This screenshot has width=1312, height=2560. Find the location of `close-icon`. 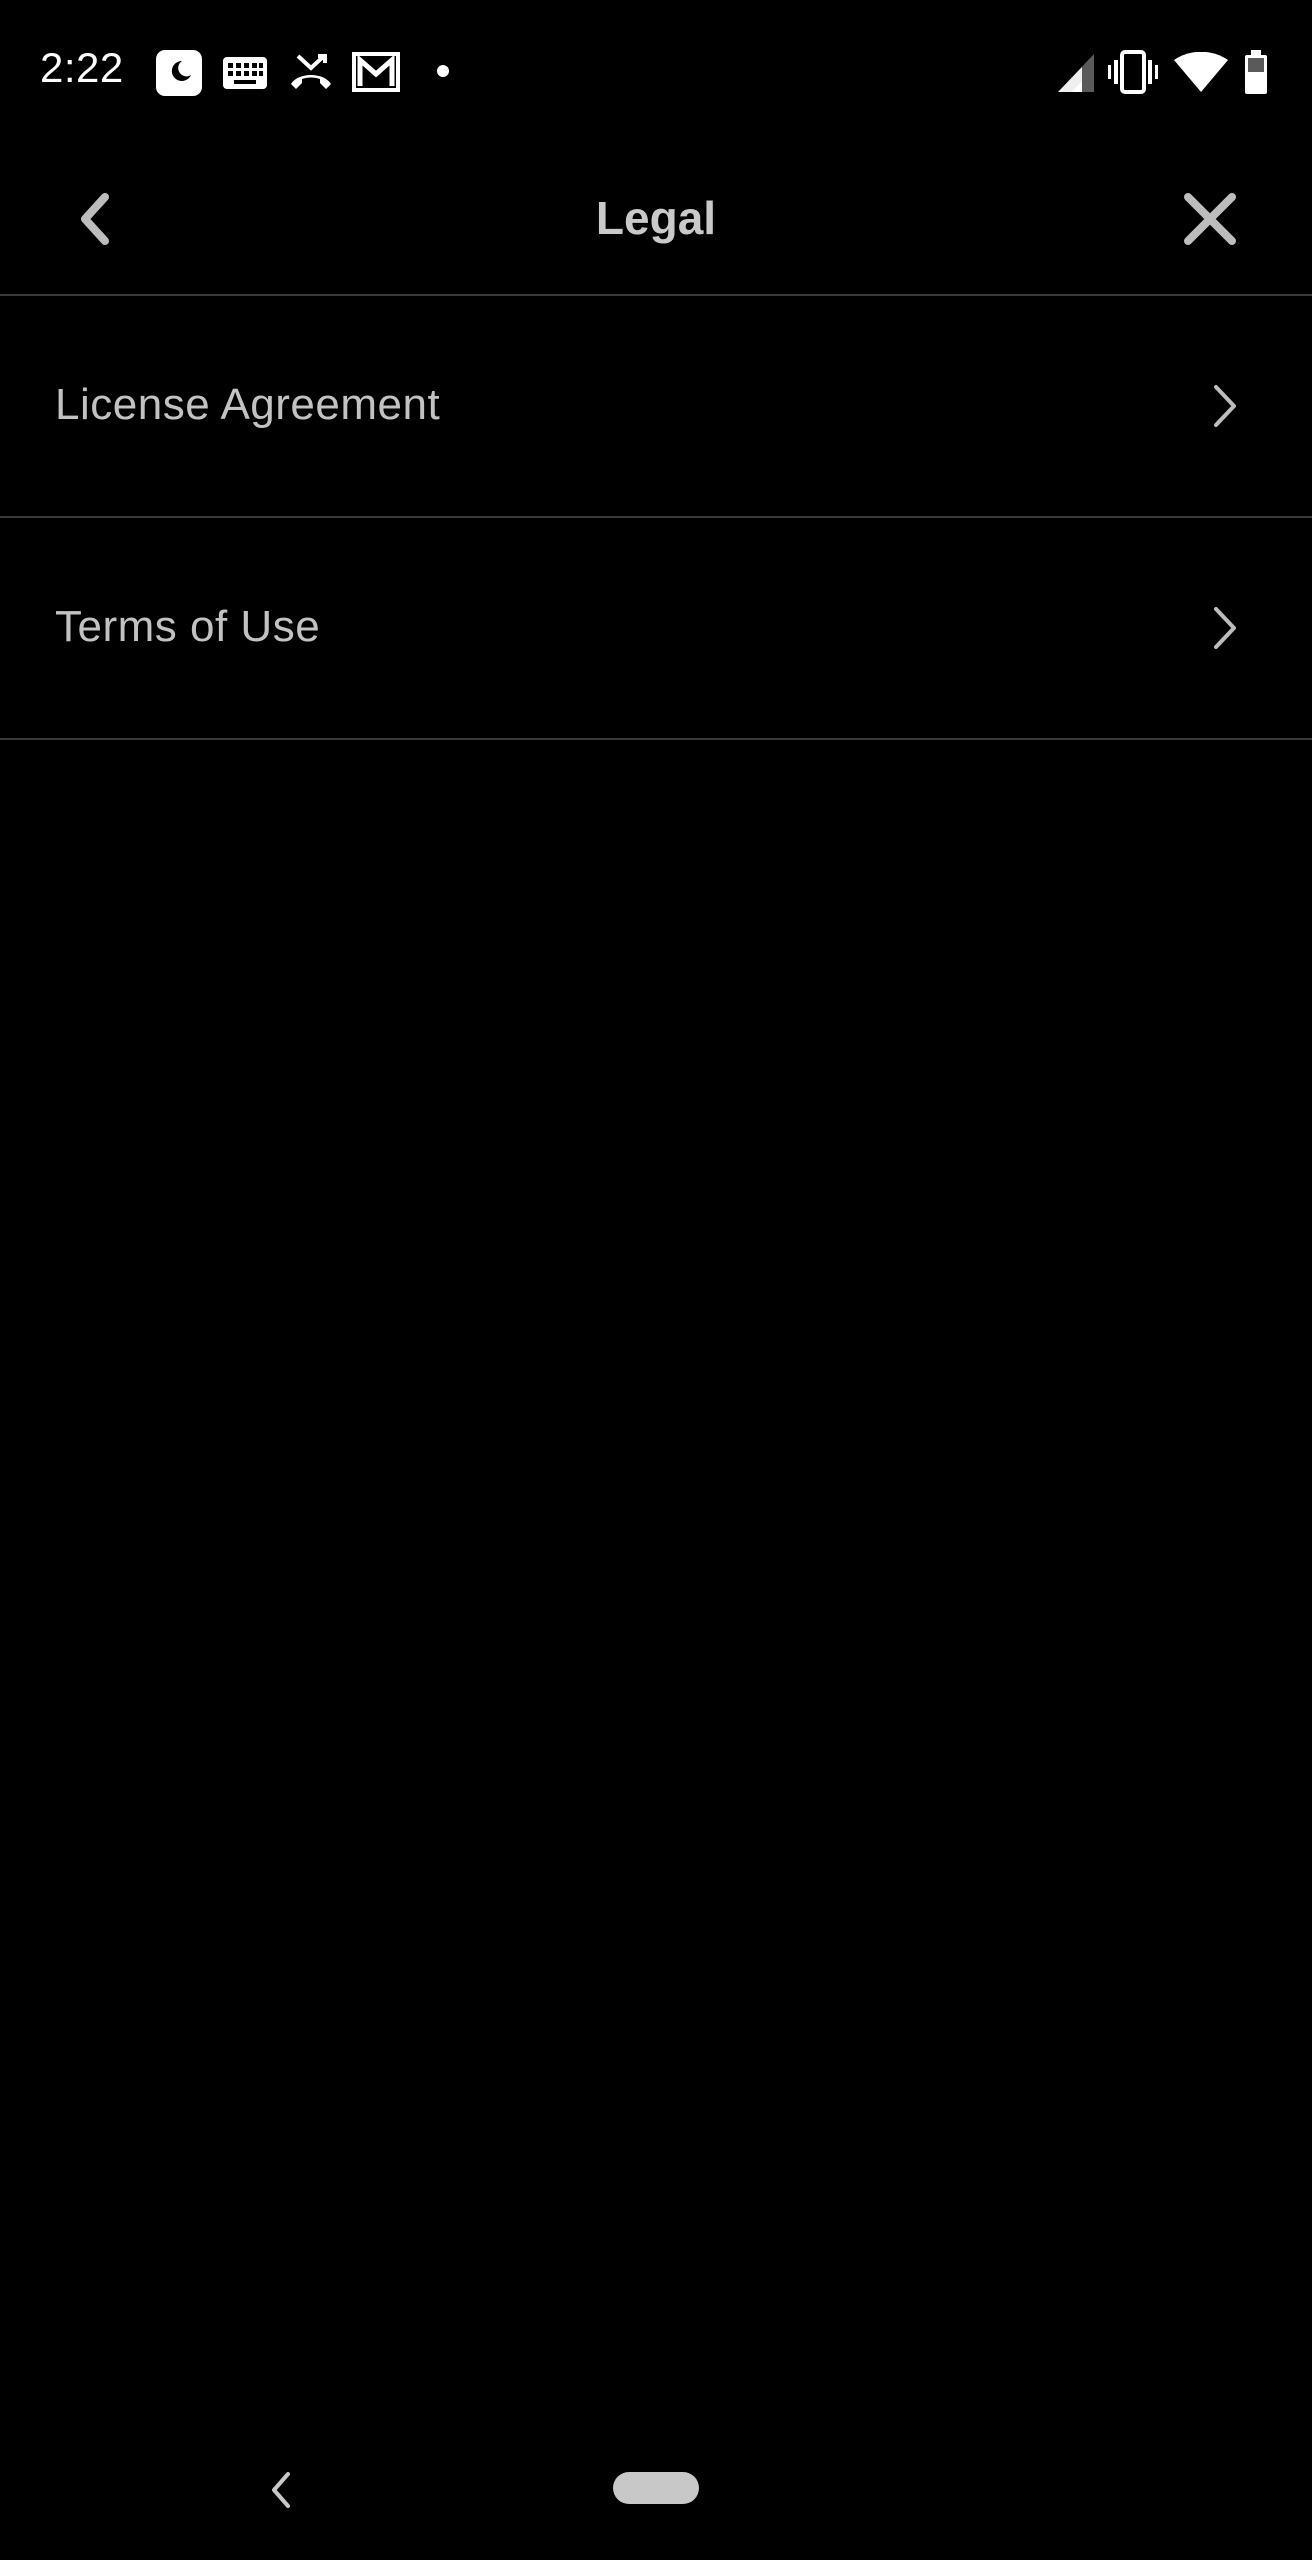

close-icon is located at coordinates (1210, 219).